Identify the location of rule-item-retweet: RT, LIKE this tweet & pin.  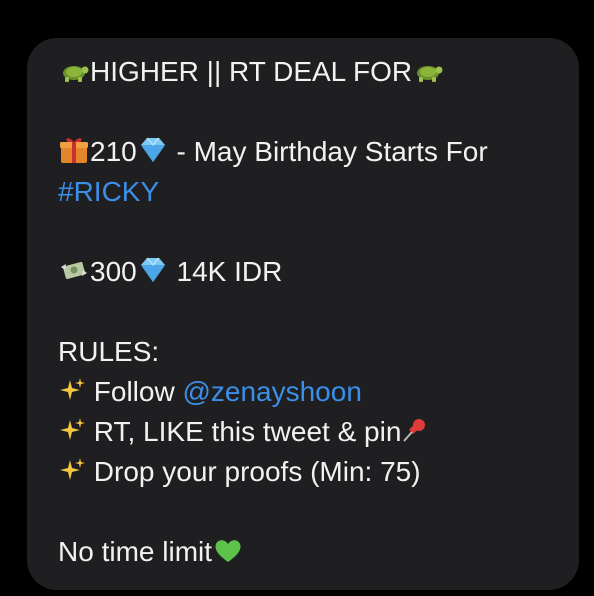
(308, 432).